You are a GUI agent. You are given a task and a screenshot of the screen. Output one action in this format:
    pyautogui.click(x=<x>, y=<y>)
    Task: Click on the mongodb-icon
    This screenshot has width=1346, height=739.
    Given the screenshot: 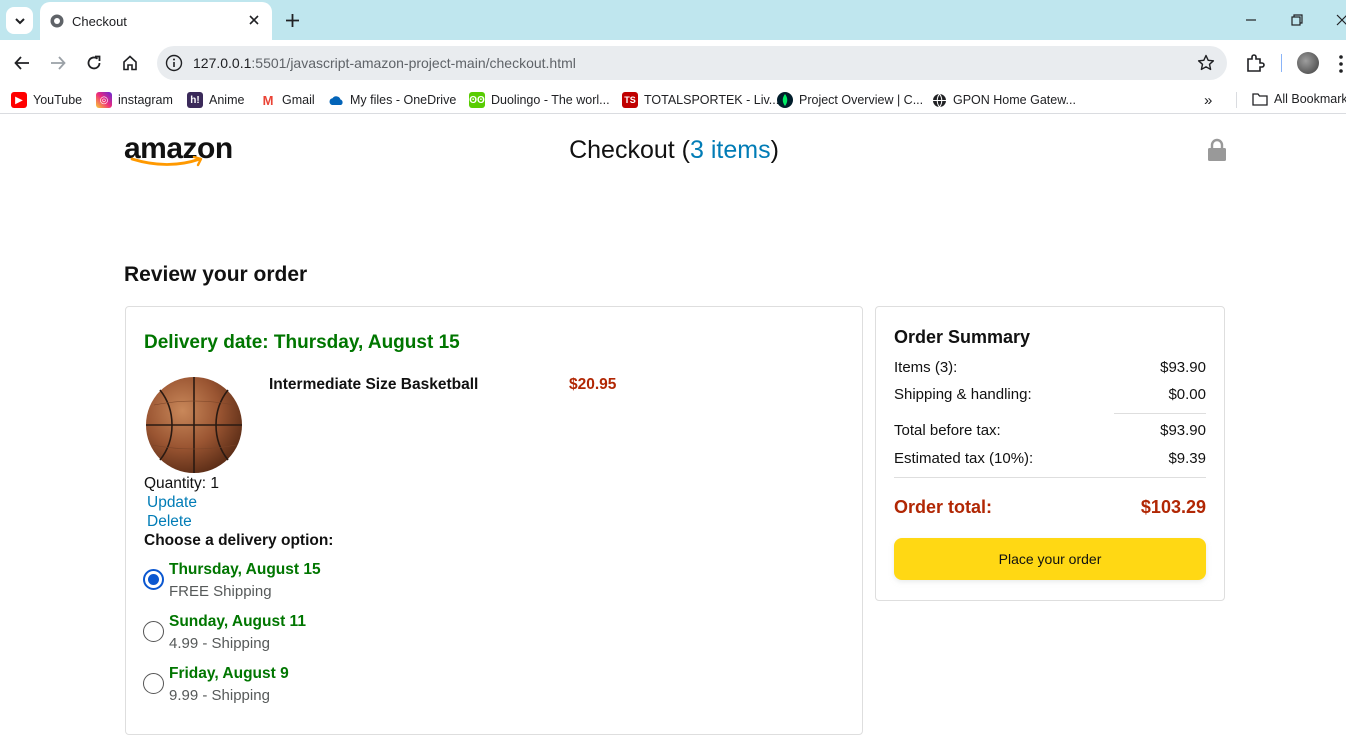 What is the action you would take?
    pyautogui.click(x=785, y=100)
    